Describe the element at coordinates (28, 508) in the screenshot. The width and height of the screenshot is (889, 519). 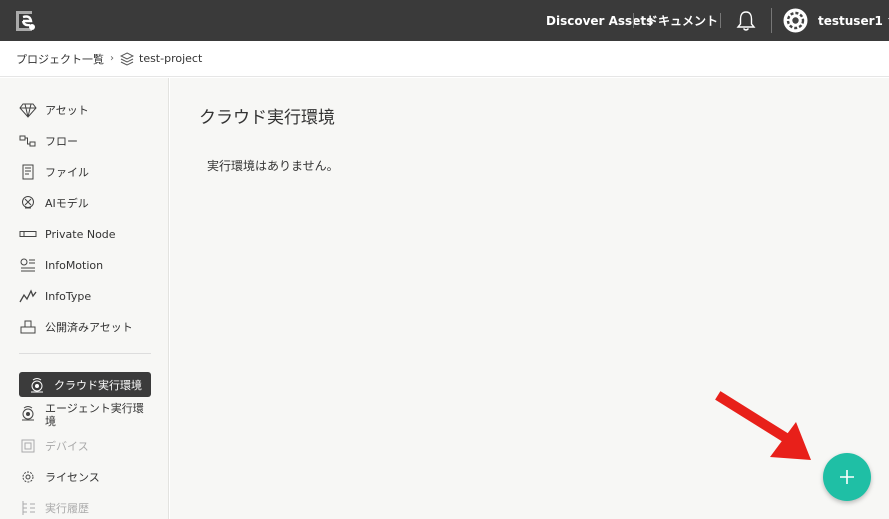
I see `history-icon` at that location.